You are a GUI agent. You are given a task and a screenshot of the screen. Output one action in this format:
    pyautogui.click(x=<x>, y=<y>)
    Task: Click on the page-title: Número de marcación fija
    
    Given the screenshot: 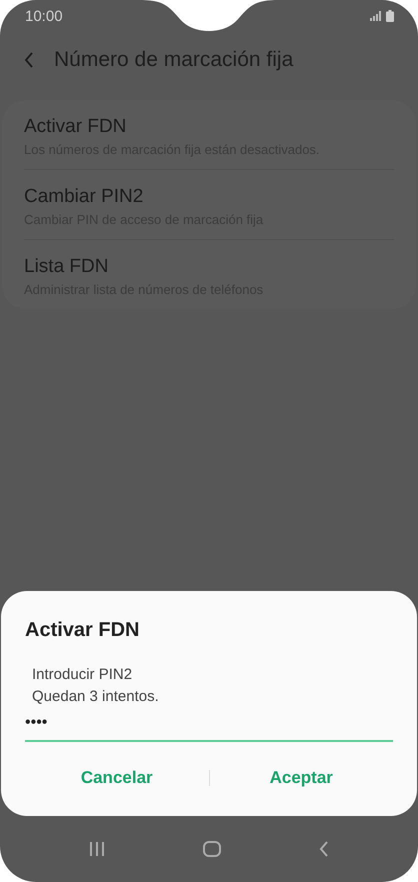 What is the action you would take?
    pyautogui.click(x=174, y=60)
    